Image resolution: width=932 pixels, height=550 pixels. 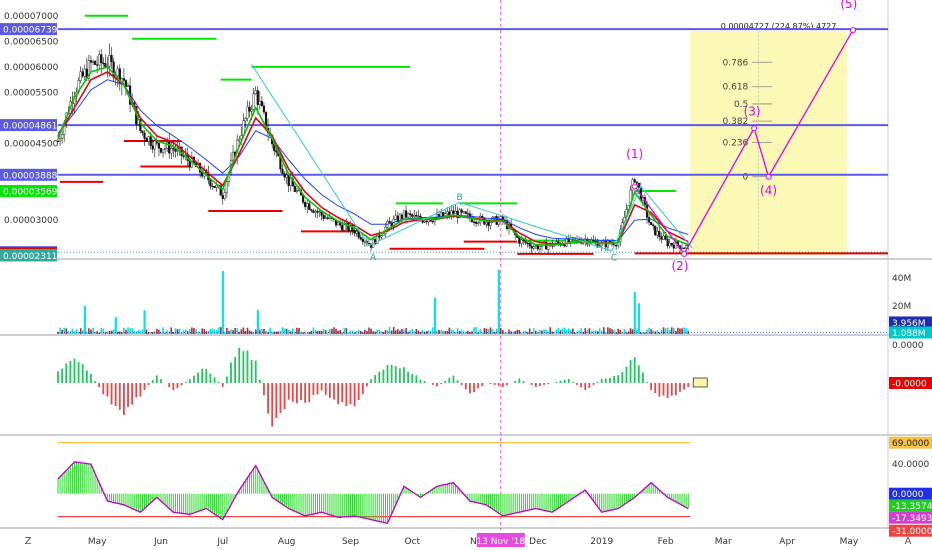 What do you see at coordinates (736, 63) in the screenshot?
I see `fib-level-label: 0.786` at bounding box center [736, 63].